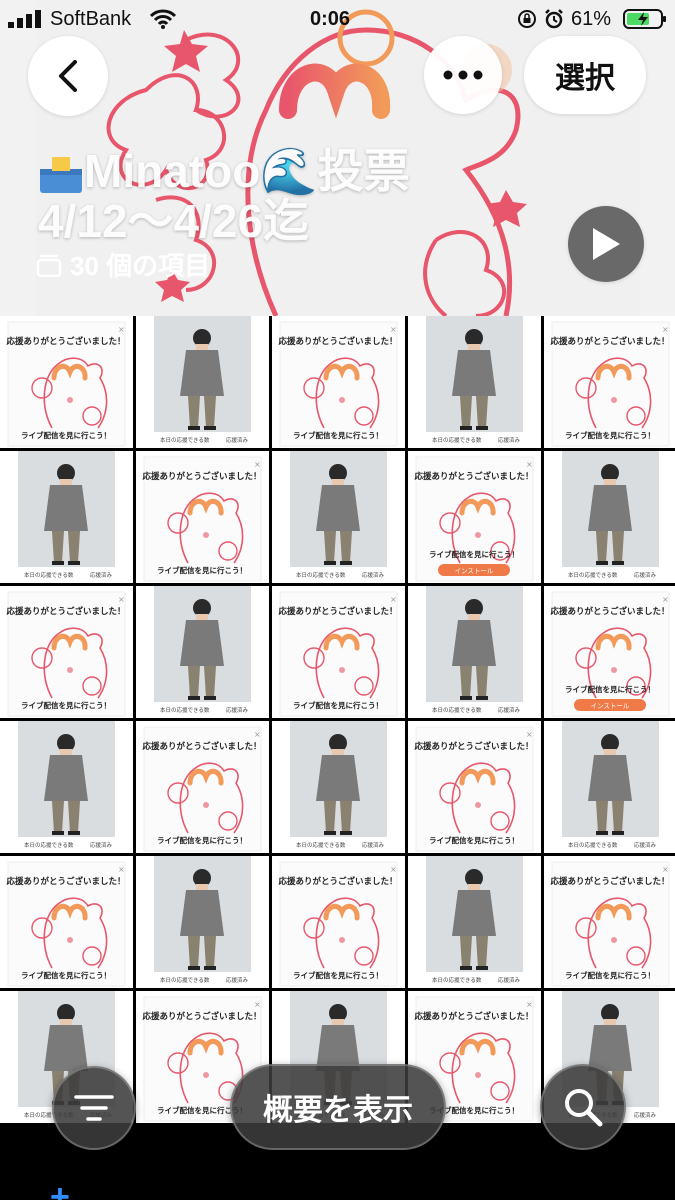  I want to click on search-button, so click(583, 1107).